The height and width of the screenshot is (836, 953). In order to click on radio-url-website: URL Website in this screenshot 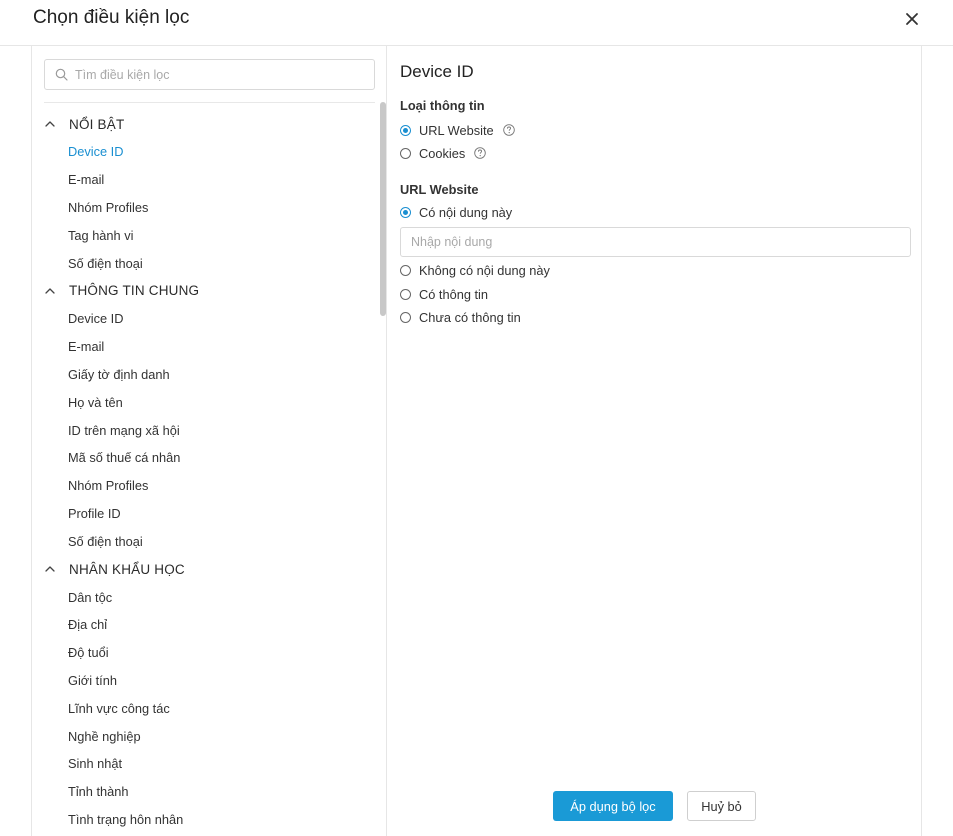, I will do `click(457, 130)`.